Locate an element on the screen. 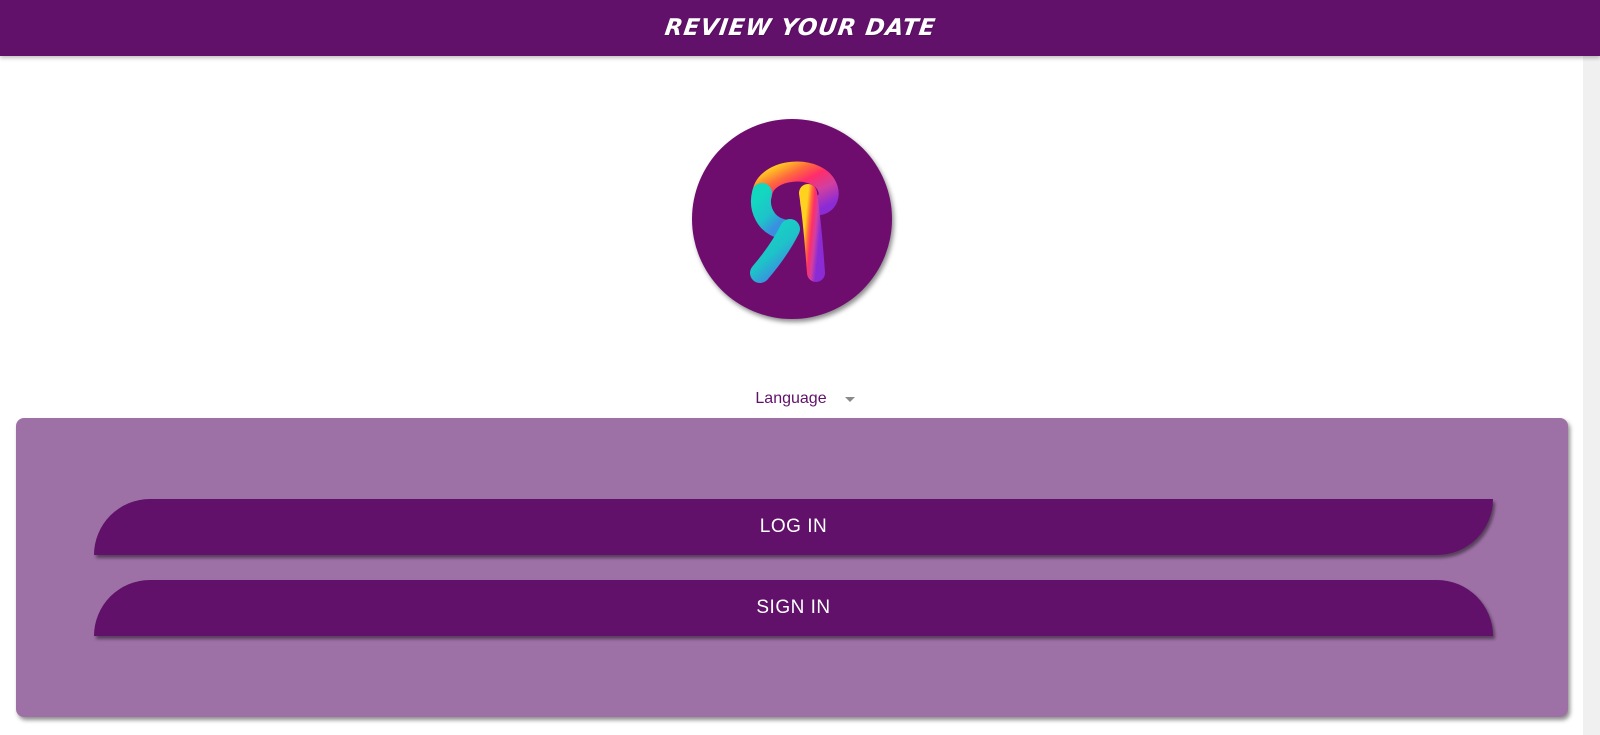 The width and height of the screenshot is (1600, 735). top-app-bar: REVIEW YOUR DATE is located at coordinates (800, 28).